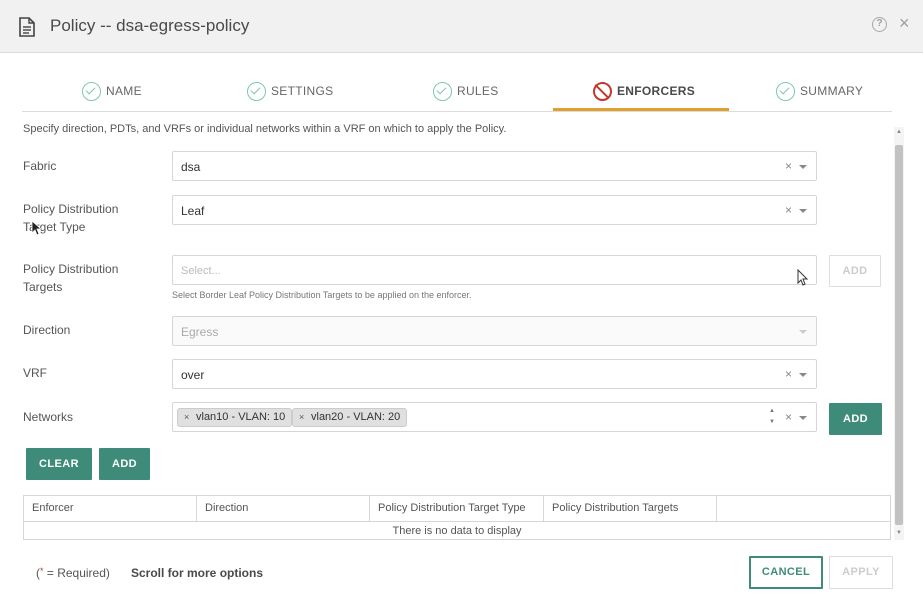 This screenshot has width=923, height=600. What do you see at coordinates (641, 109) in the screenshot?
I see `active-step-indicator` at bounding box center [641, 109].